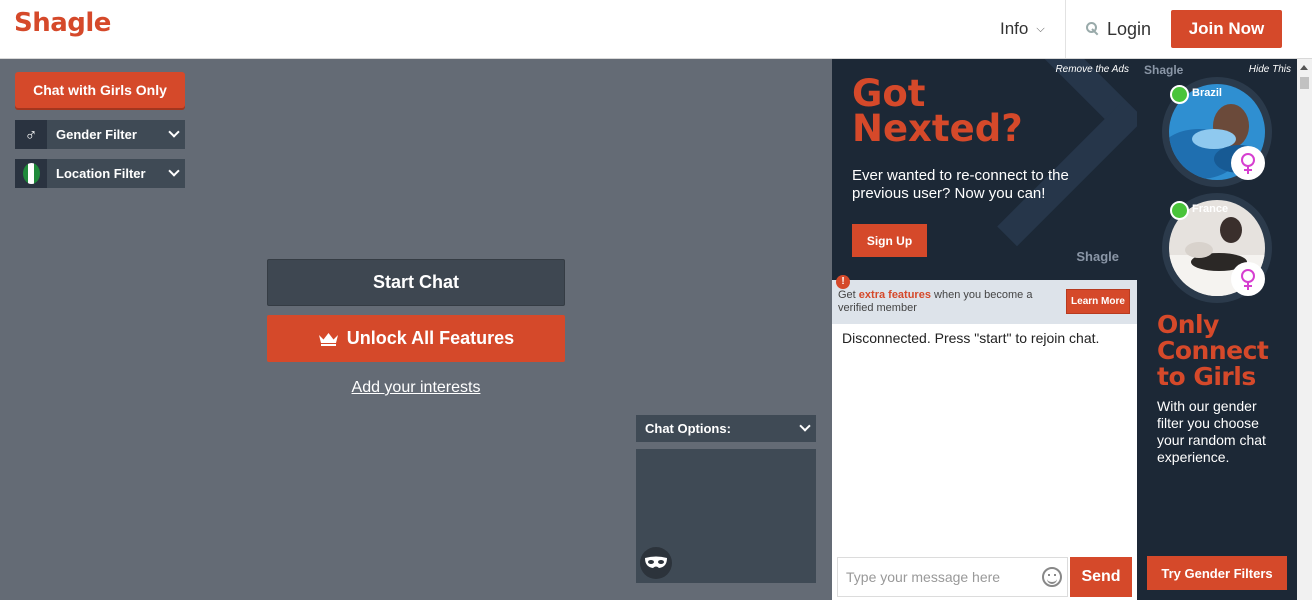 The image size is (1312, 600). Describe the element at coordinates (430, 338) in the screenshot. I see `unlock-label: Unlock All Features` at that location.